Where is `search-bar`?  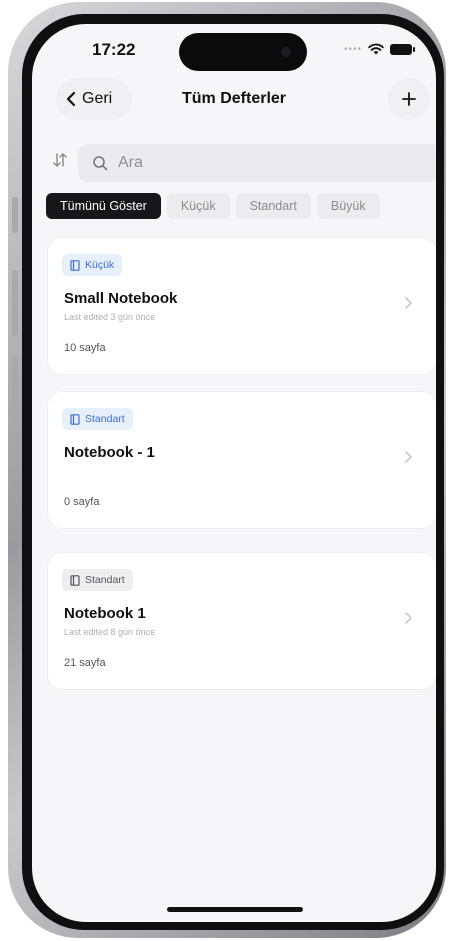
search-bar is located at coordinates (257, 163).